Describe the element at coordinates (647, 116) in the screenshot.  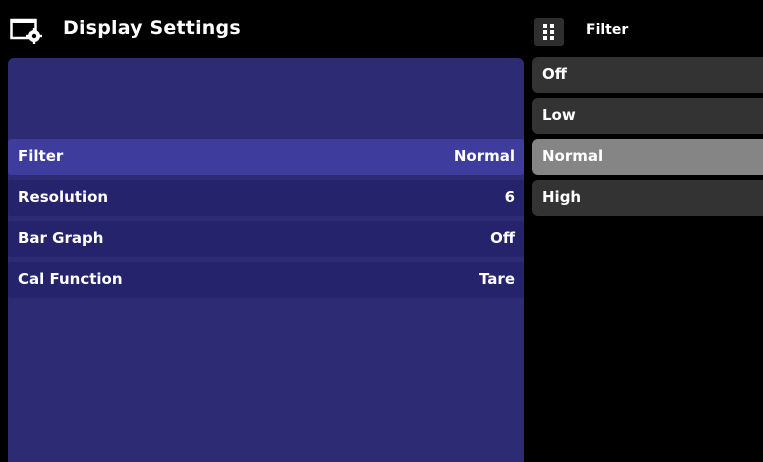
I see `option-low: Low` at that location.